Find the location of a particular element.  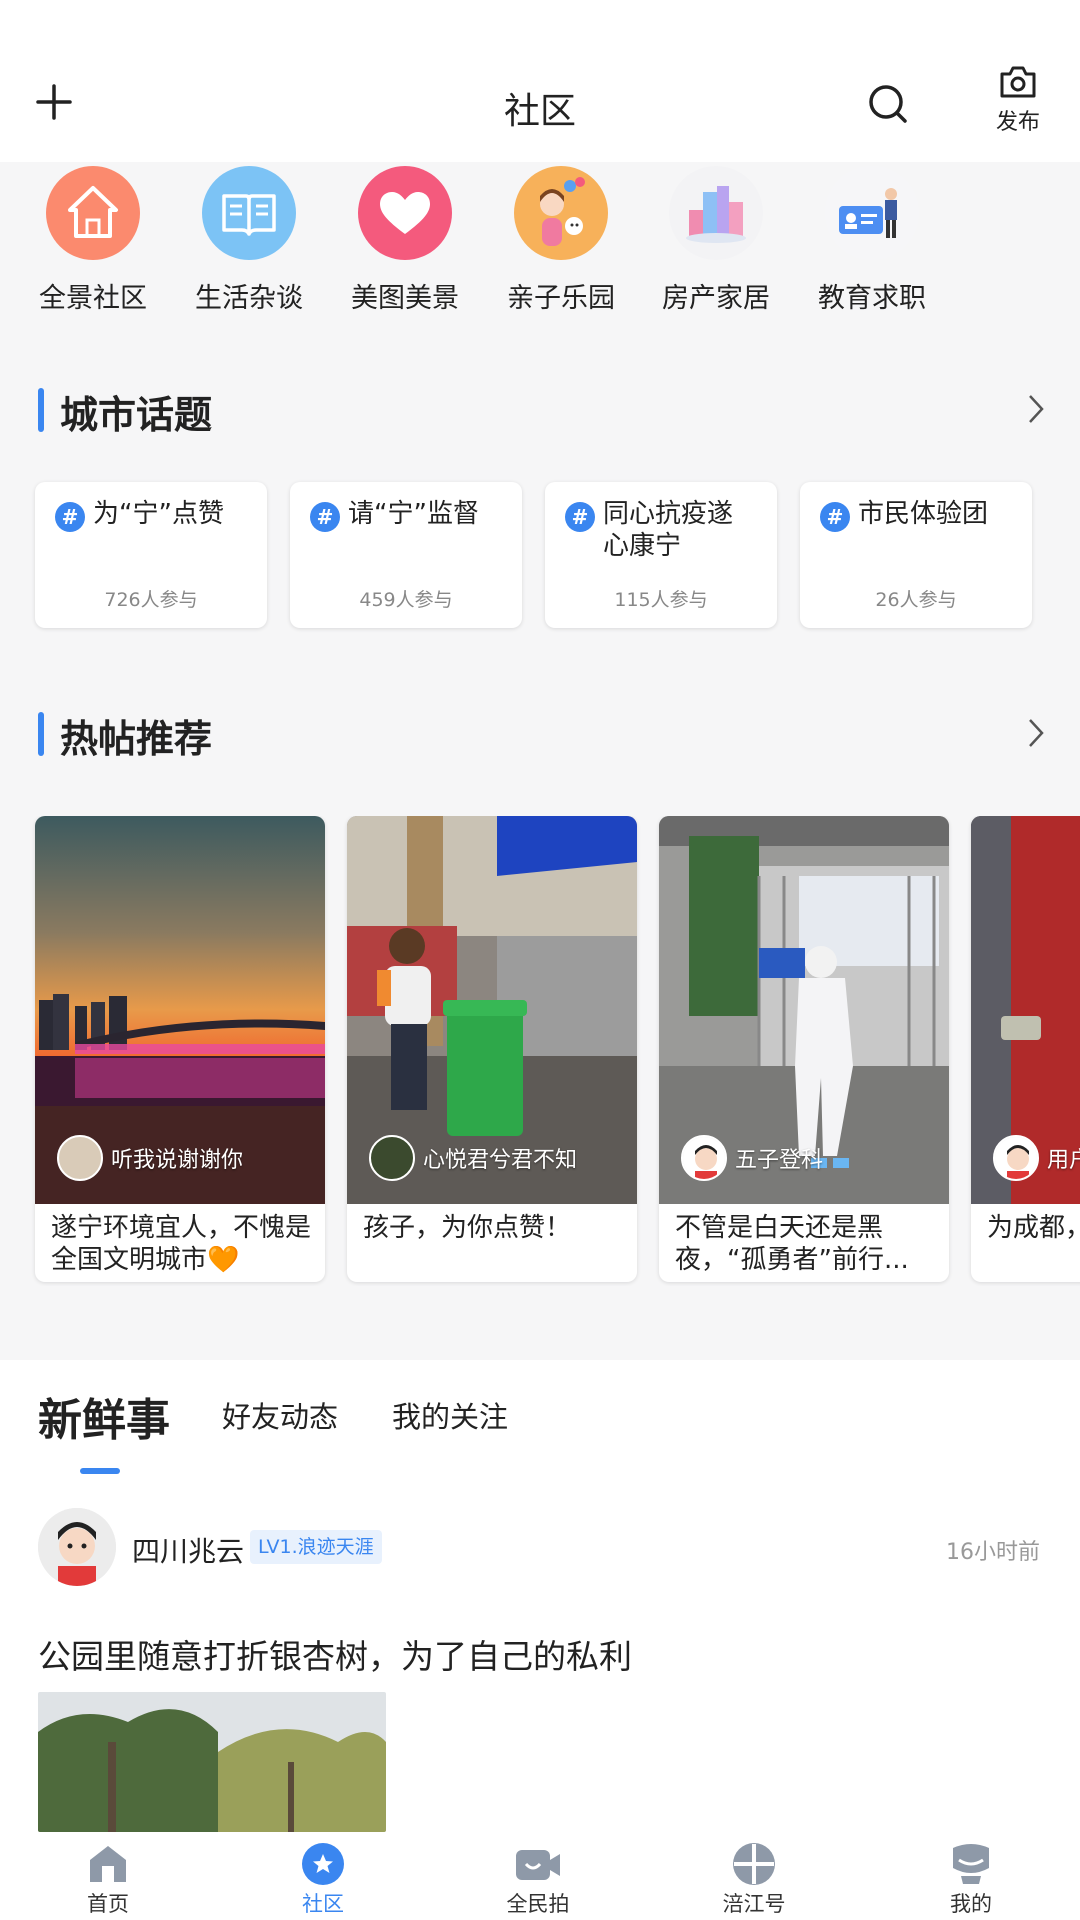

house-icon is located at coordinates (93, 213).